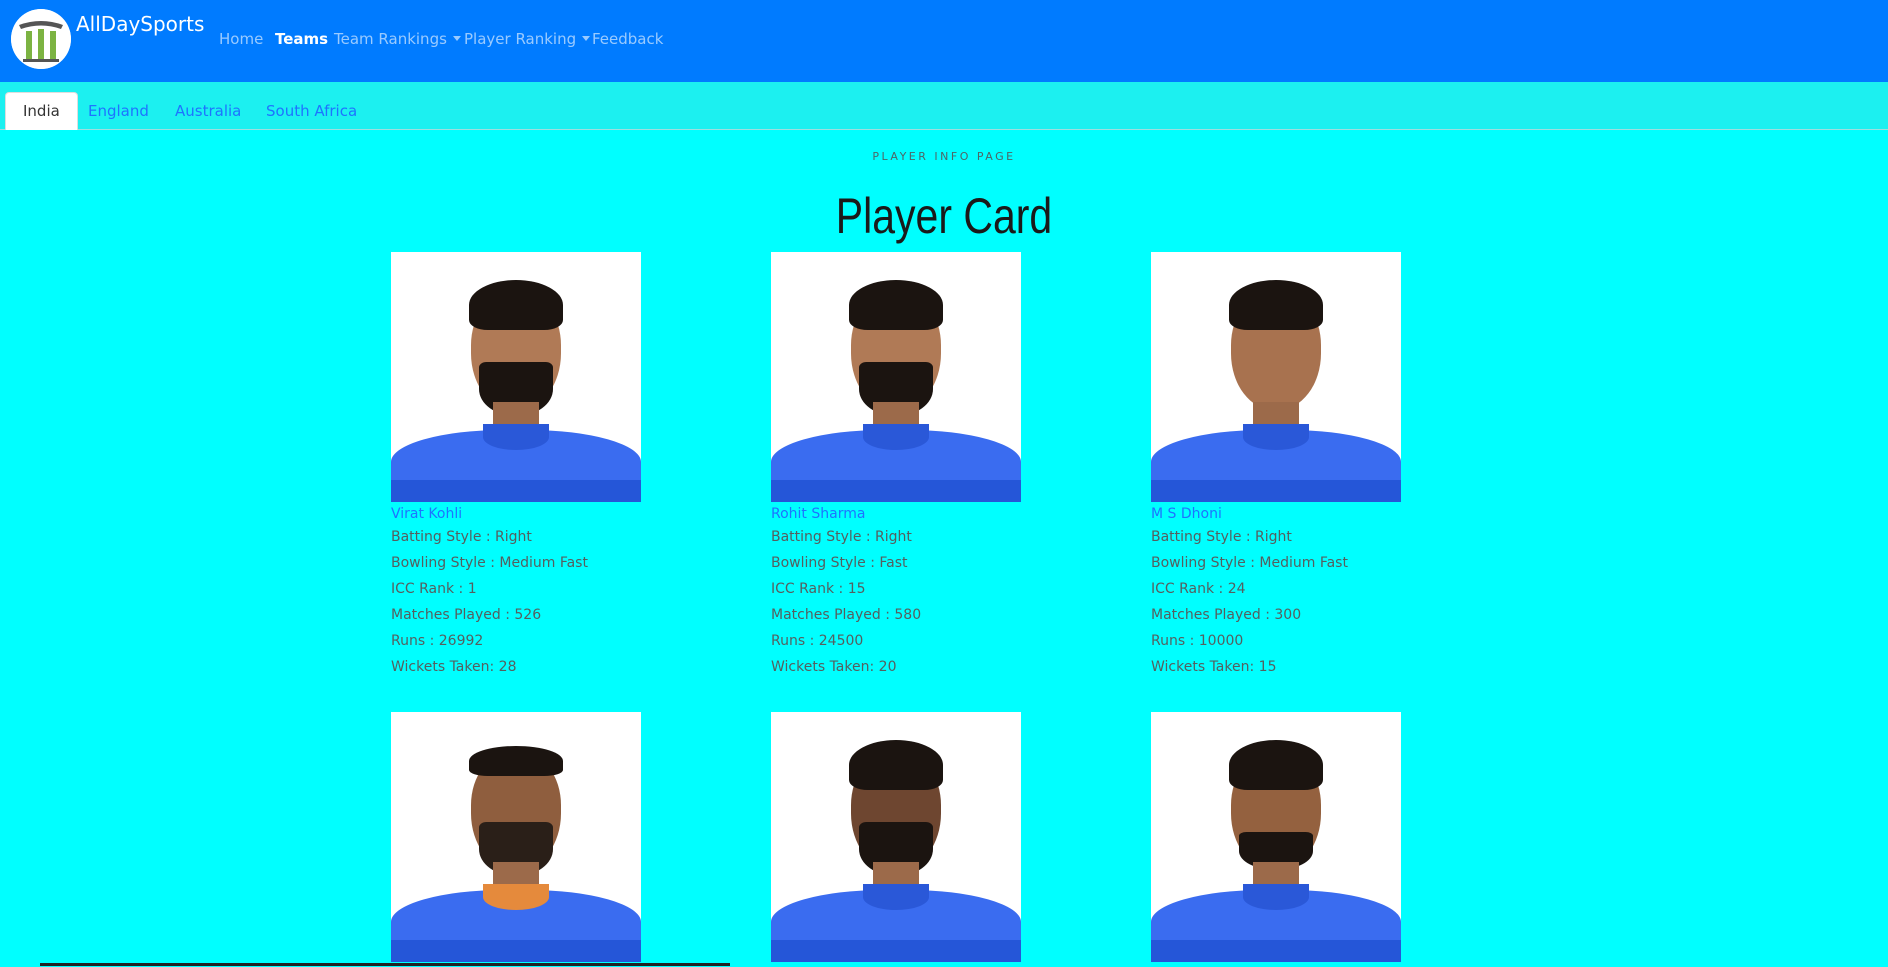 This screenshot has width=1888, height=967. Describe the element at coordinates (1214, 667) in the screenshot. I see `wickets-taken: Wickets Taken: 15` at that location.